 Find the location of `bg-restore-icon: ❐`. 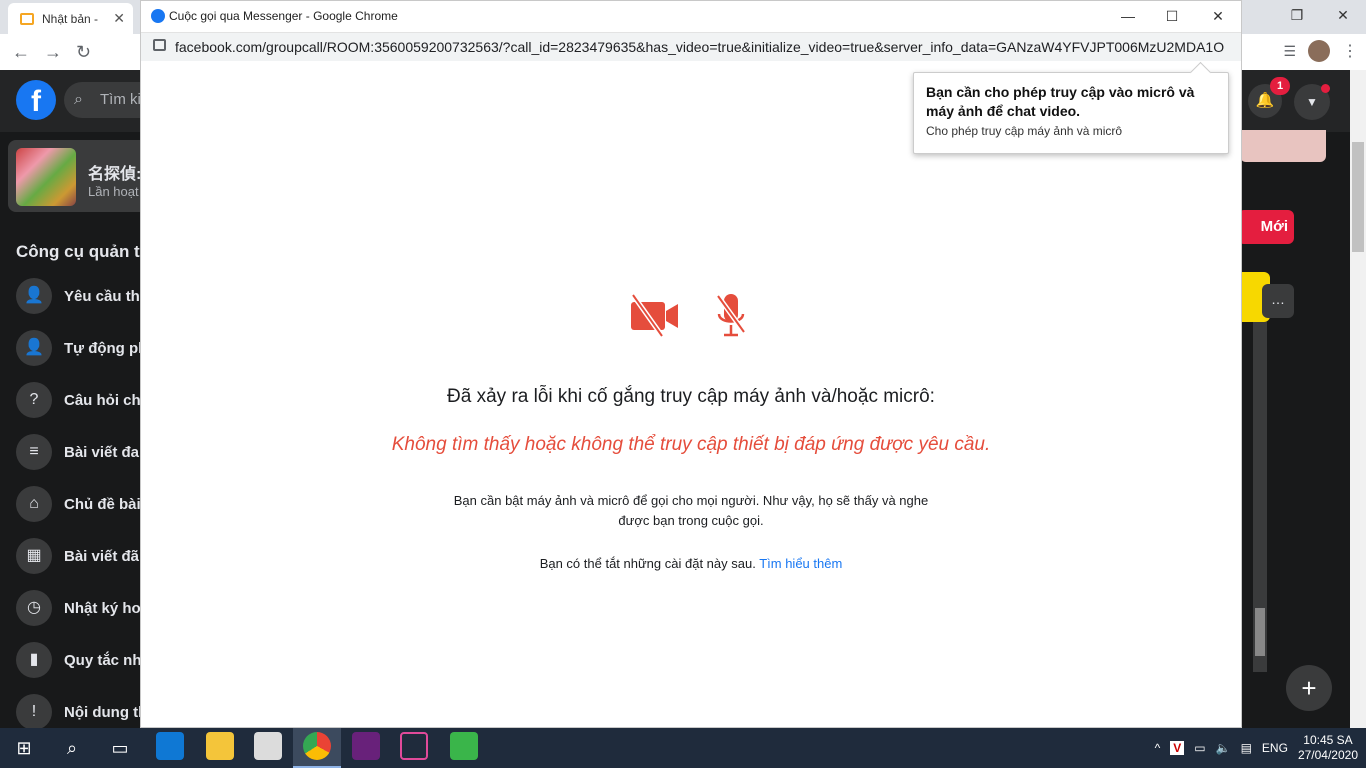

bg-restore-icon: ❐ is located at coordinates (1297, 15).